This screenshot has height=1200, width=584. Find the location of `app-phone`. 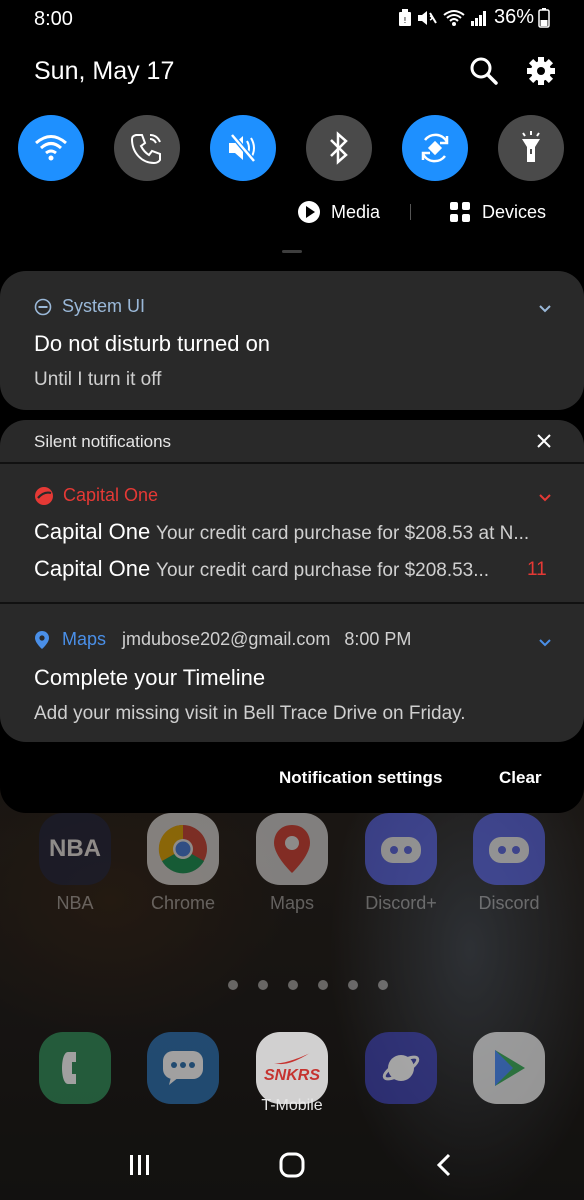

app-phone is located at coordinates (75, 1068).